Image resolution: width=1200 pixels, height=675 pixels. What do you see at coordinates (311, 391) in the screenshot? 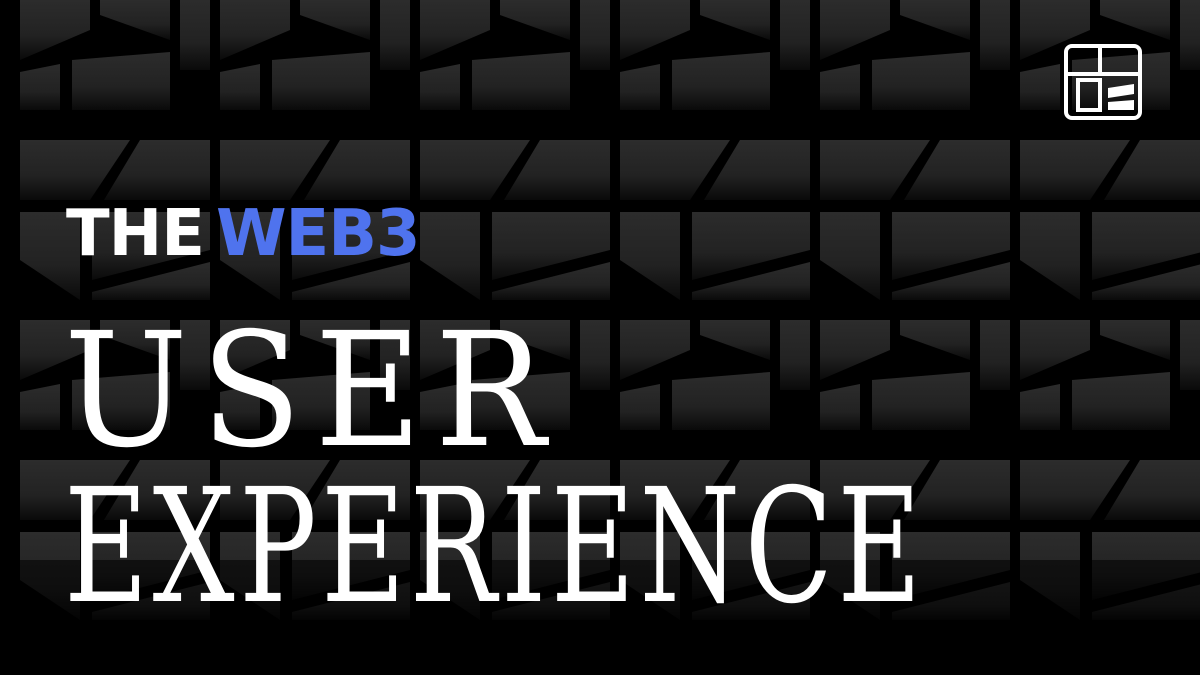
I see `headline-line-user: USER` at bounding box center [311, 391].